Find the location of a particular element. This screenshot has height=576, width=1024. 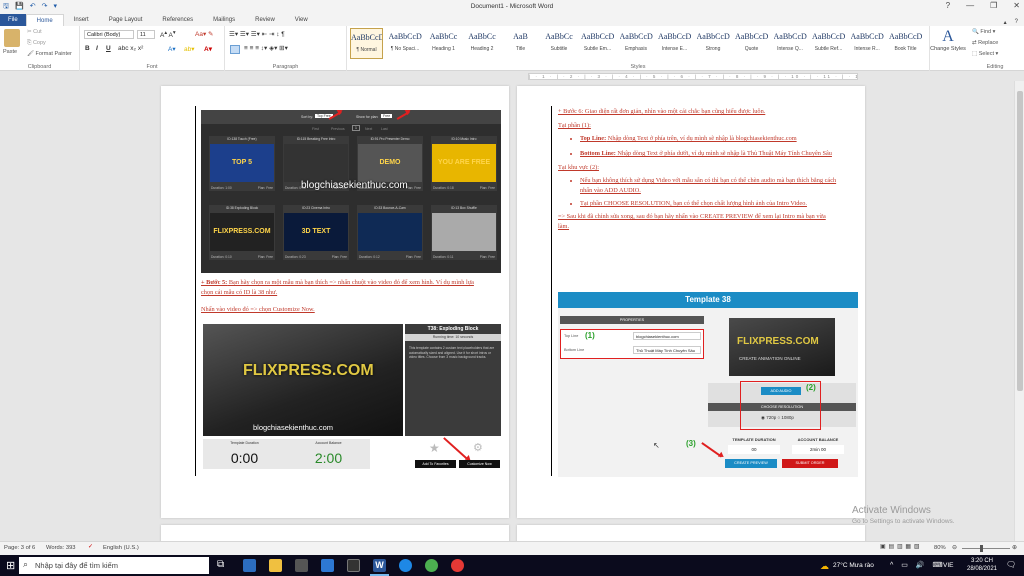

weather-icon: ☁ is located at coordinates (824, 566).